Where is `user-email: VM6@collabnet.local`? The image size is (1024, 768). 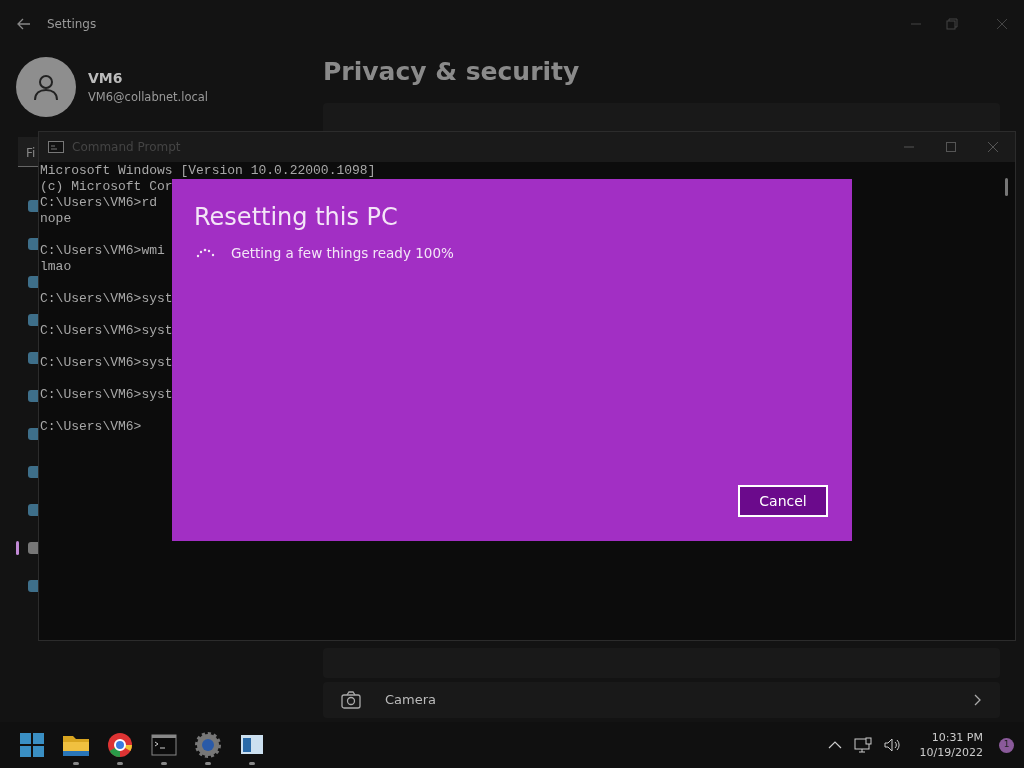
user-email: VM6@collabnet.local is located at coordinates (148, 97).